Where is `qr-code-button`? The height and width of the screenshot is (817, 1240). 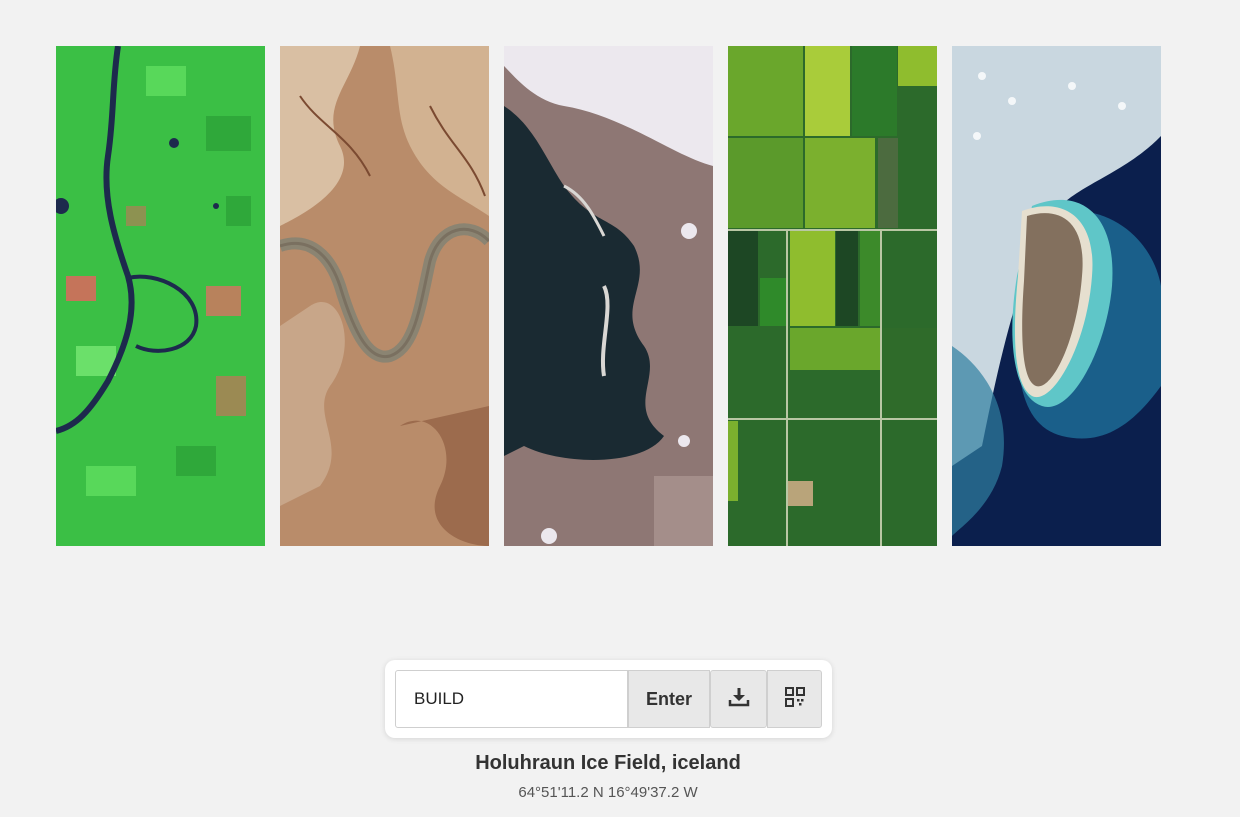 qr-code-button is located at coordinates (794, 699).